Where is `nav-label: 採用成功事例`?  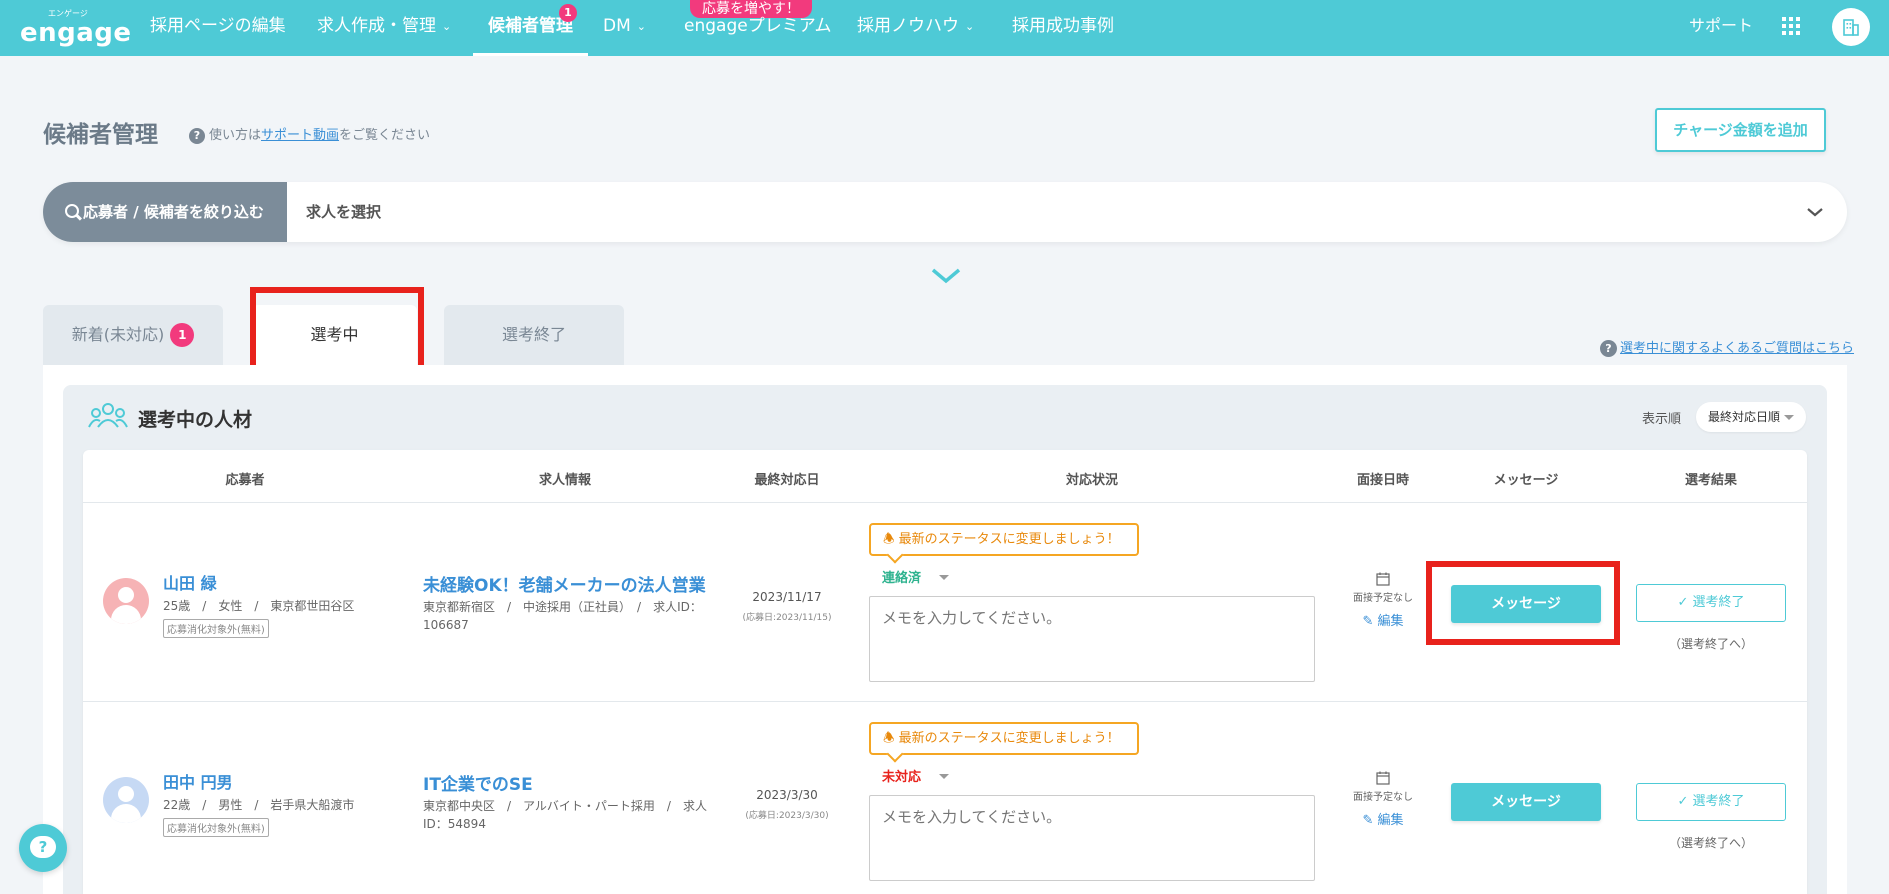 nav-label: 採用成功事例 is located at coordinates (1063, 26).